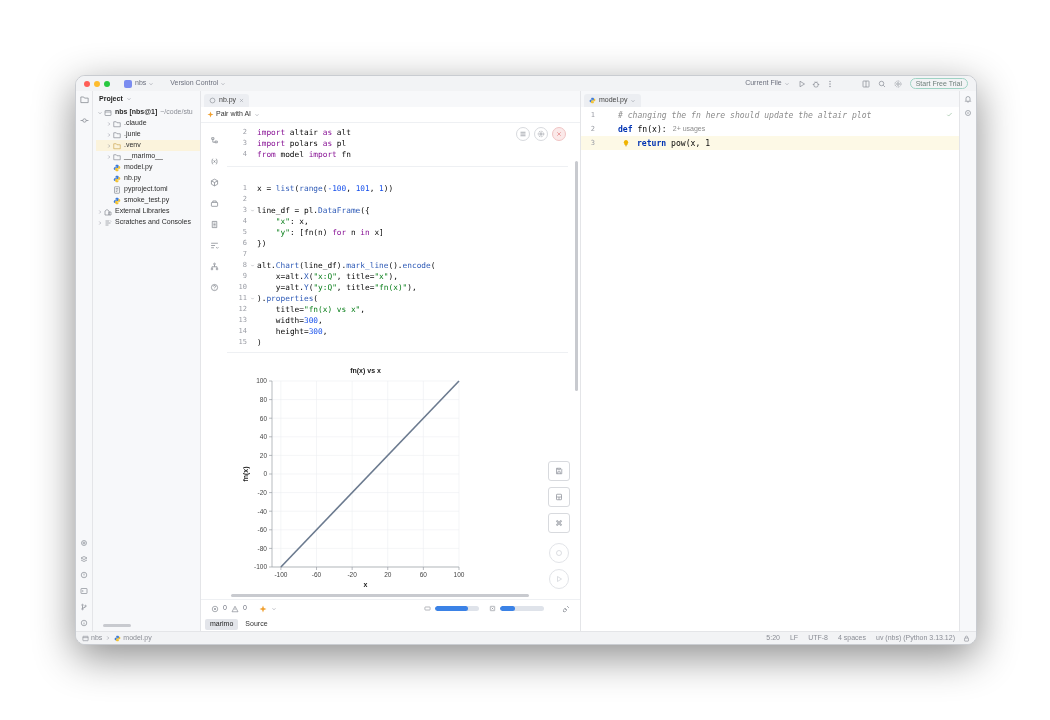 Image resolution: width=1050 pixels, height=720 pixels. Describe the element at coordinates (949, 114) in the screenshot. I see `check-icon` at that location.